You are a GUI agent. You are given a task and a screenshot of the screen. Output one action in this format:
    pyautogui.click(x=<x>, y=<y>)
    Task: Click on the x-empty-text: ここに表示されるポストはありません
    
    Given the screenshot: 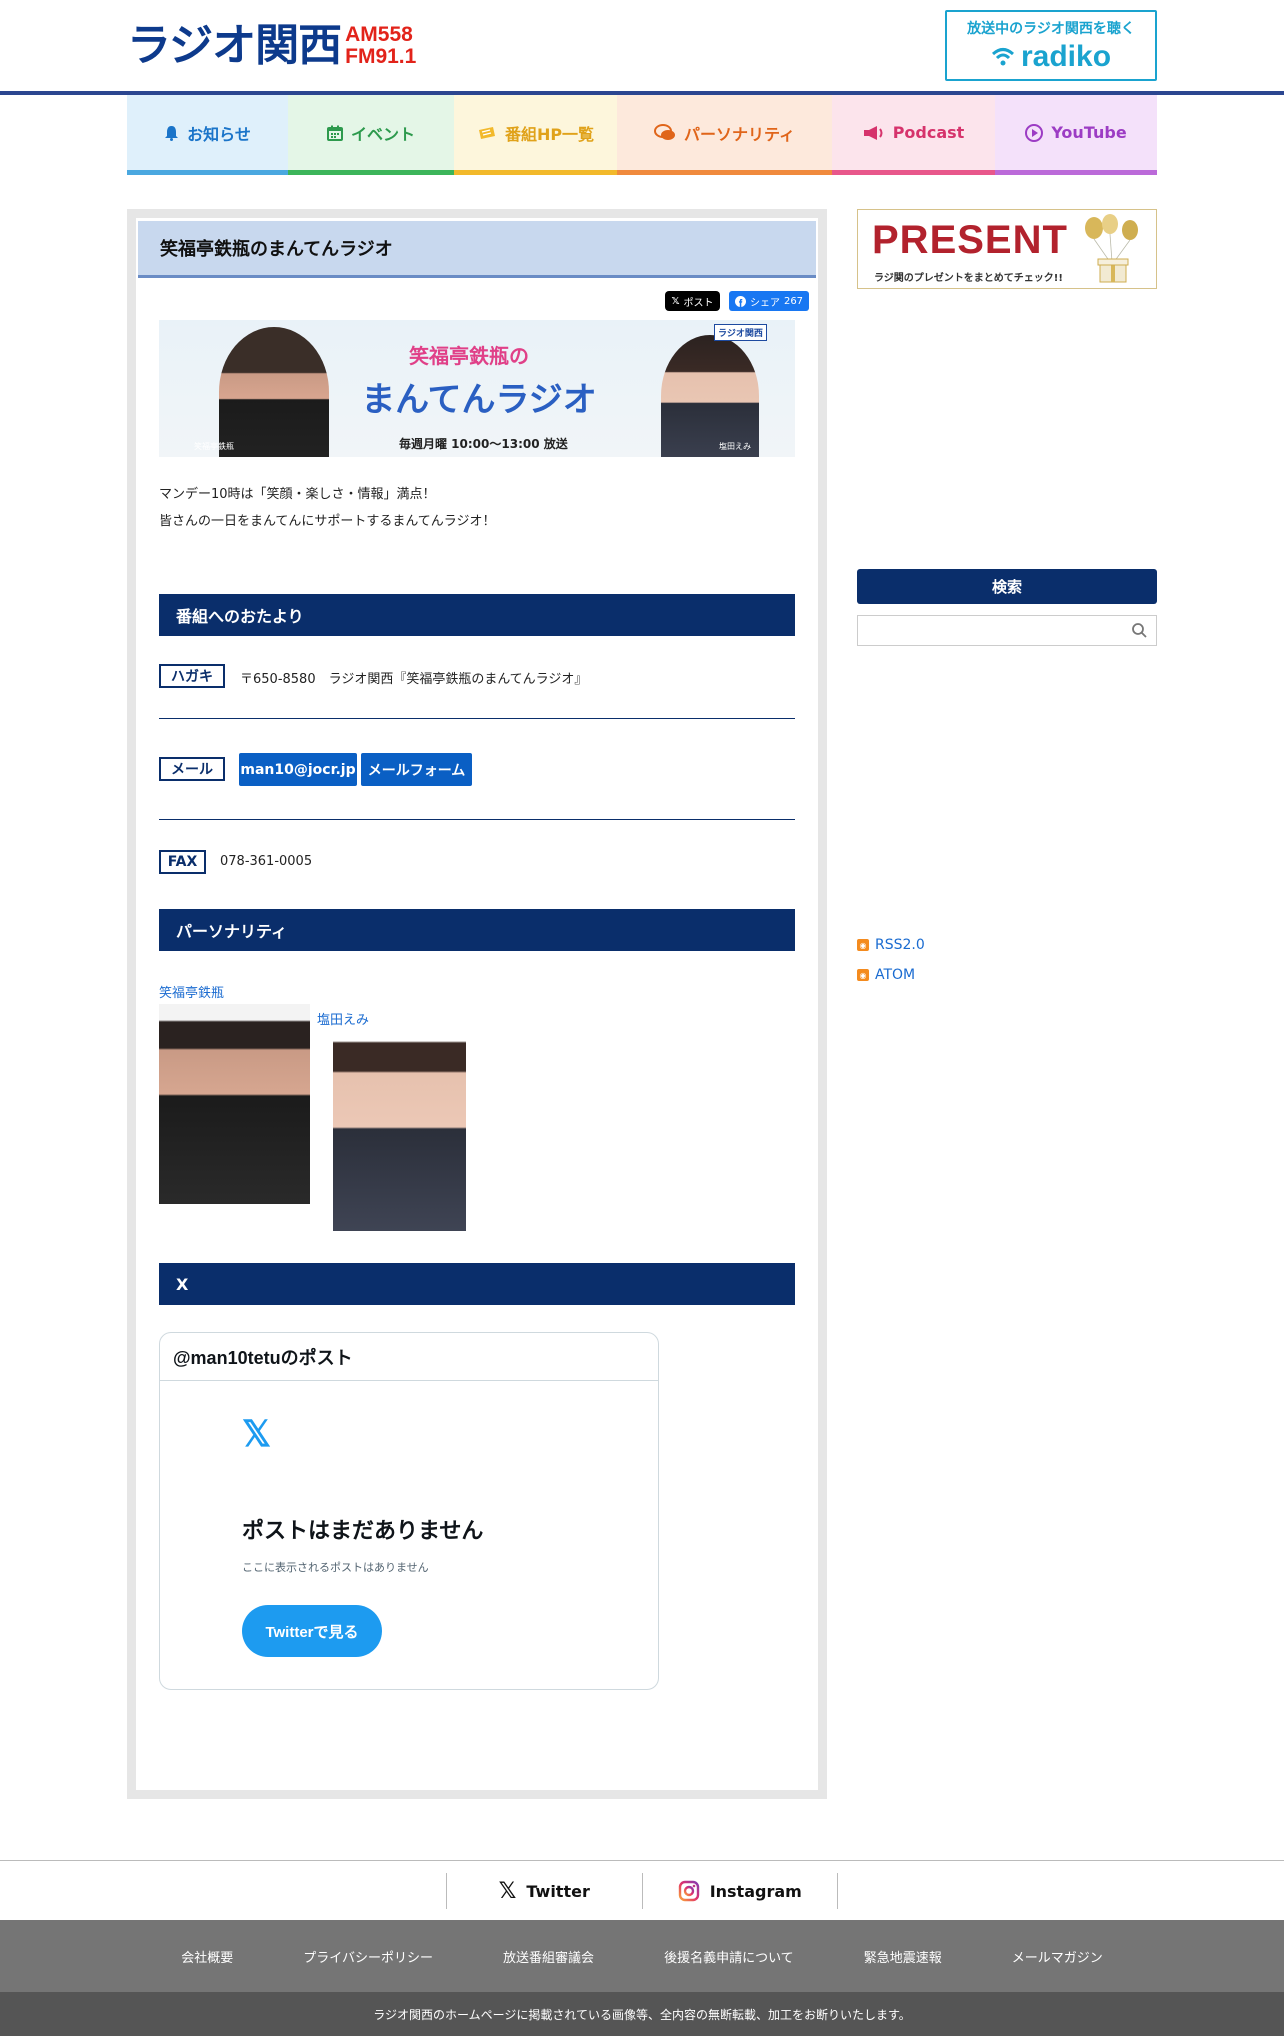 What is the action you would take?
    pyautogui.click(x=335, y=1567)
    